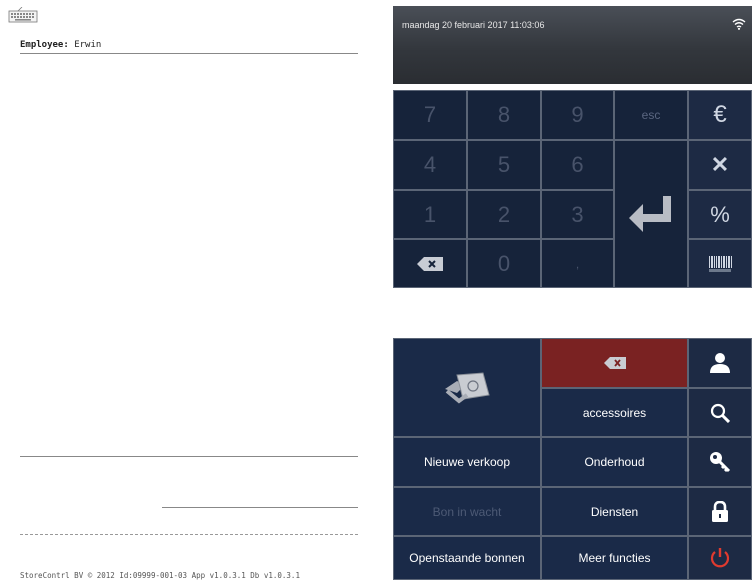 The image size is (753, 580). Describe the element at coordinates (577, 263) in the screenshot. I see `comma-key: ,` at that location.